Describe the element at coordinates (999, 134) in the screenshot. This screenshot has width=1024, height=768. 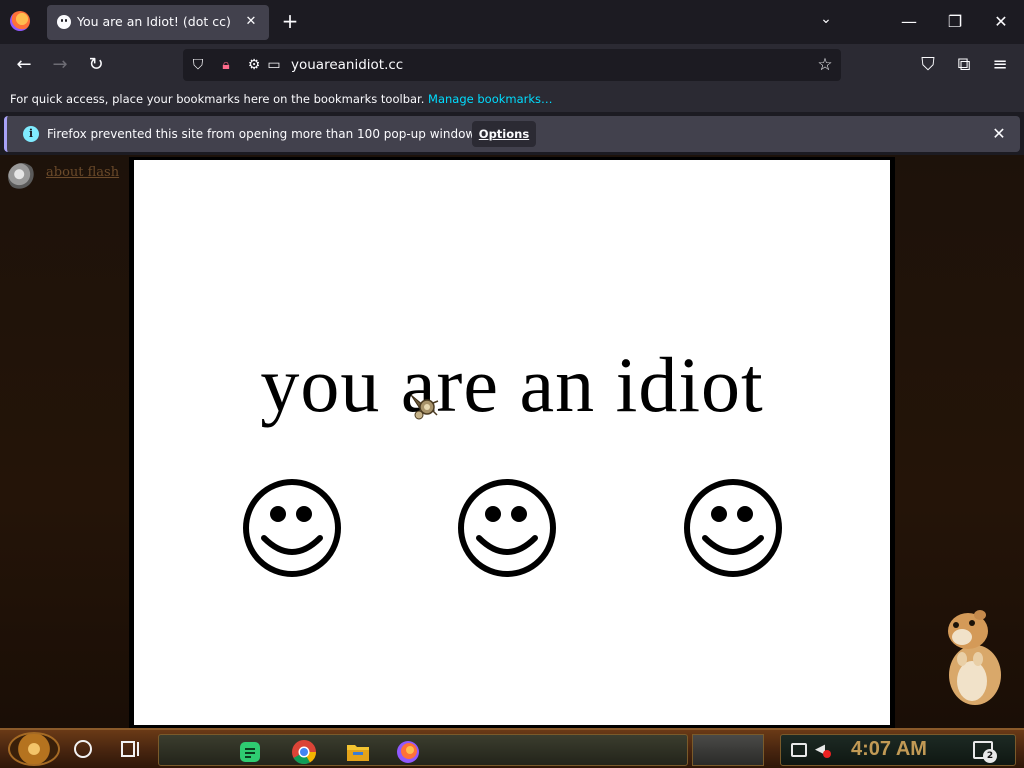
I see `close-icon: ✕` at that location.